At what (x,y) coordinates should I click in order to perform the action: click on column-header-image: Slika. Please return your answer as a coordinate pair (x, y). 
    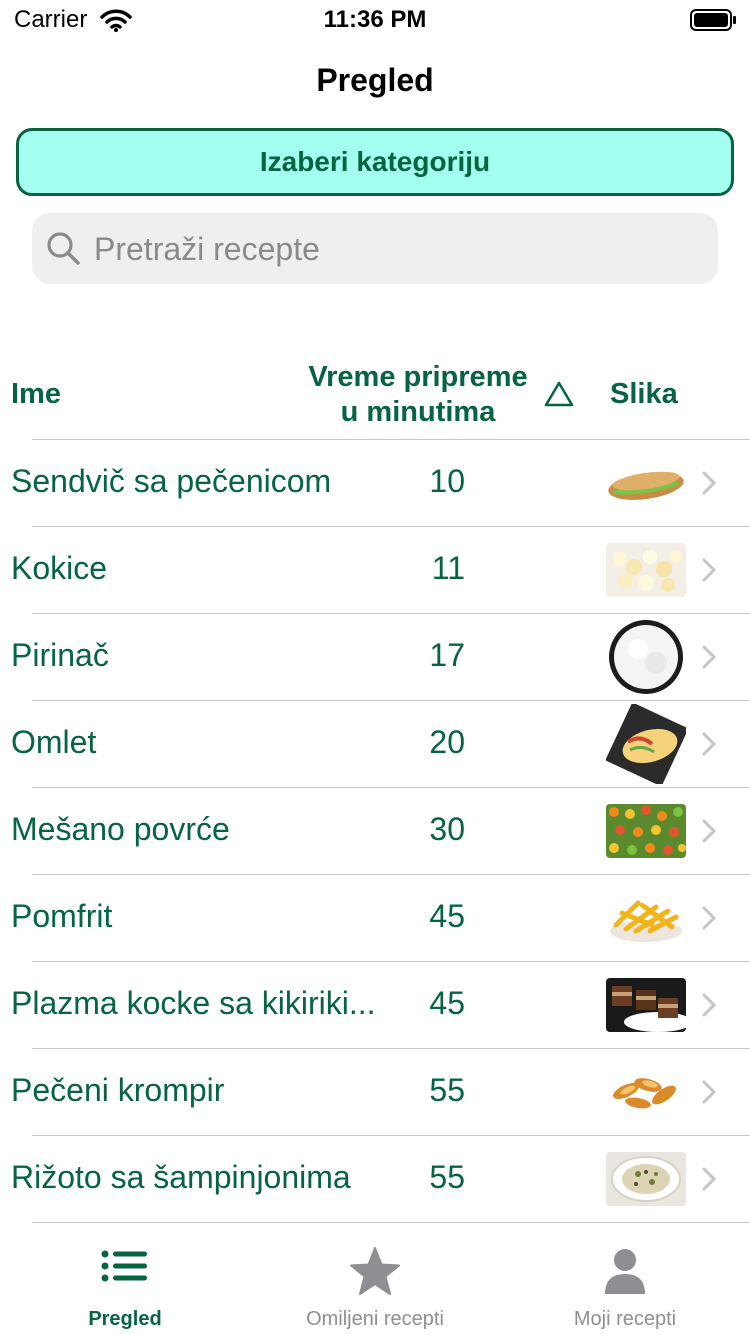
    Looking at the image, I should click on (644, 394).